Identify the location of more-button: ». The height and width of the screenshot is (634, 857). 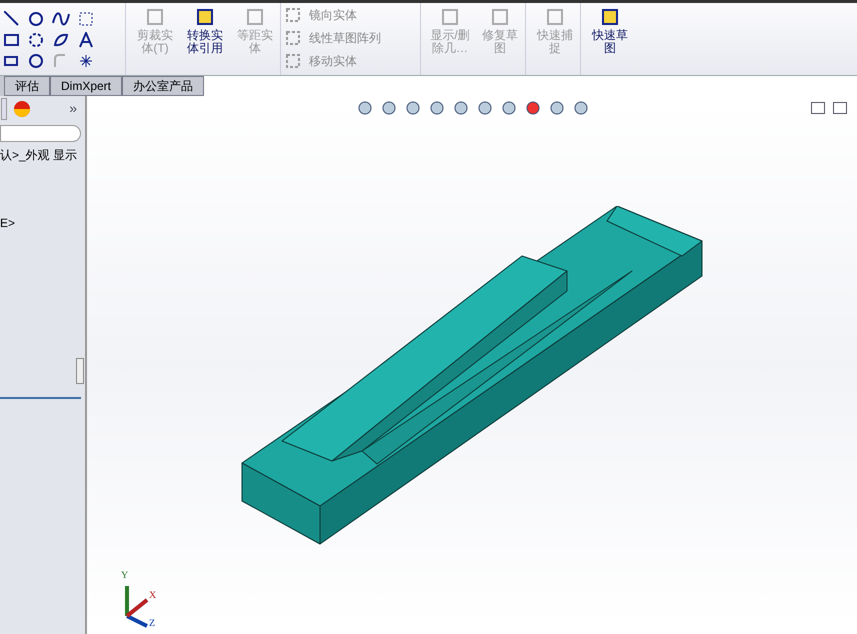
(73, 108).